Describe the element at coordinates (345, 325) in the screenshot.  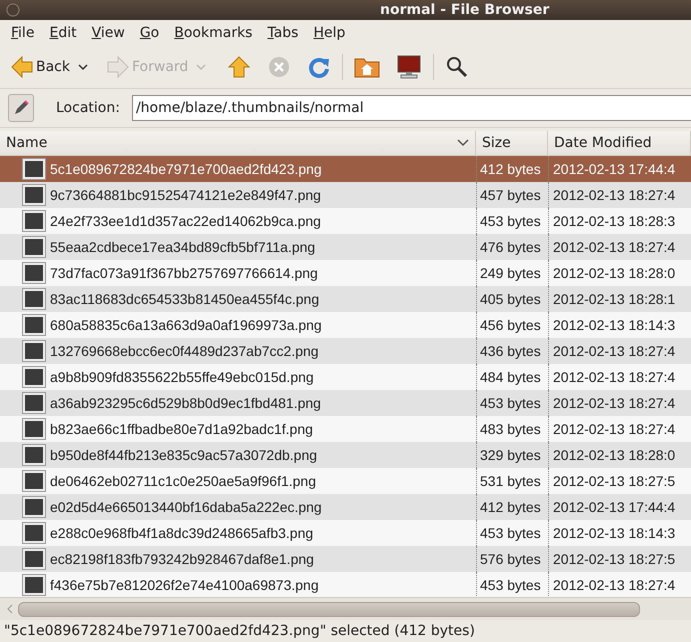
I see `file-row: 680a58835c6a13a663d9a0af1969973a.png 456 bytes 2012-02-13 18:14:3` at that location.